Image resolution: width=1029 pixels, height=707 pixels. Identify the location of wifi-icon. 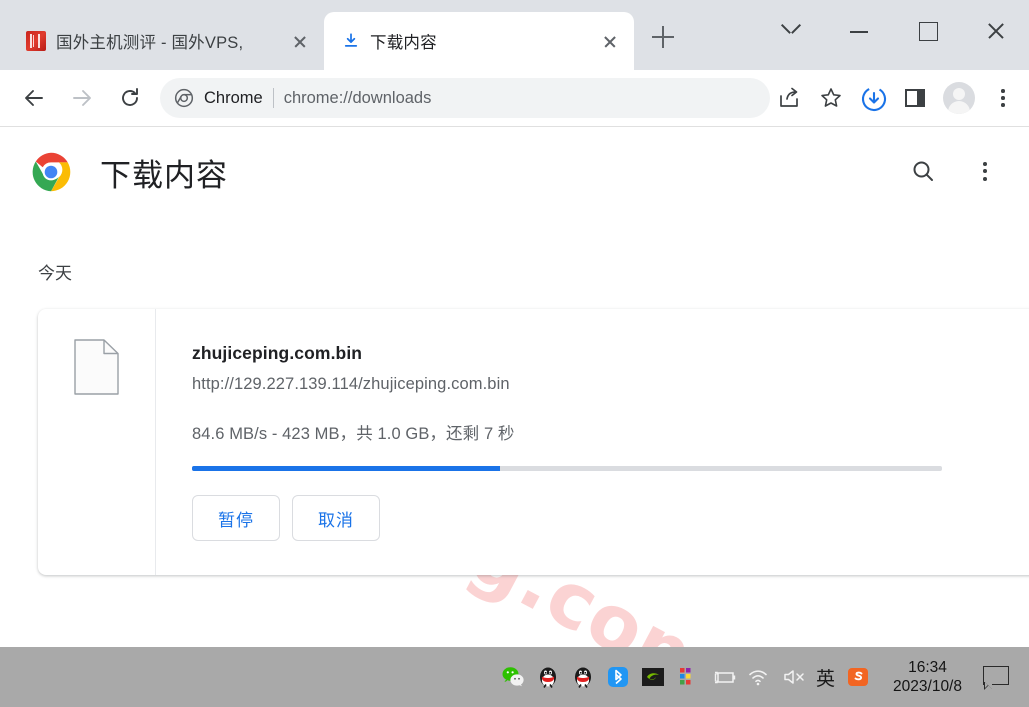
(758, 677).